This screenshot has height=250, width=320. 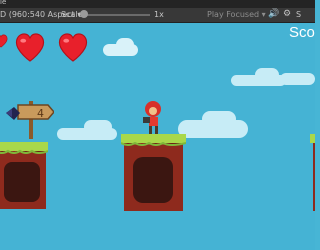 I want to click on window-title: le, so click(x=3, y=3).